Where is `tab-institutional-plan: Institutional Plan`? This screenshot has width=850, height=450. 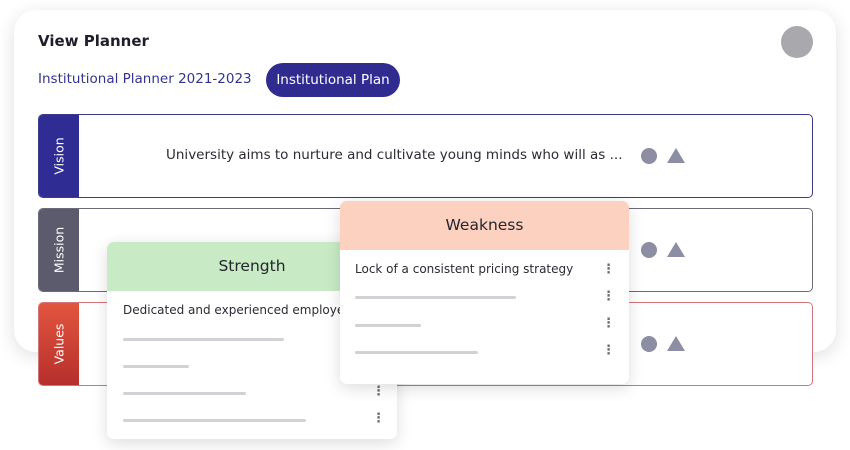 tab-institutional-plan: Institutional Plan is located at coordinates (333, 80).